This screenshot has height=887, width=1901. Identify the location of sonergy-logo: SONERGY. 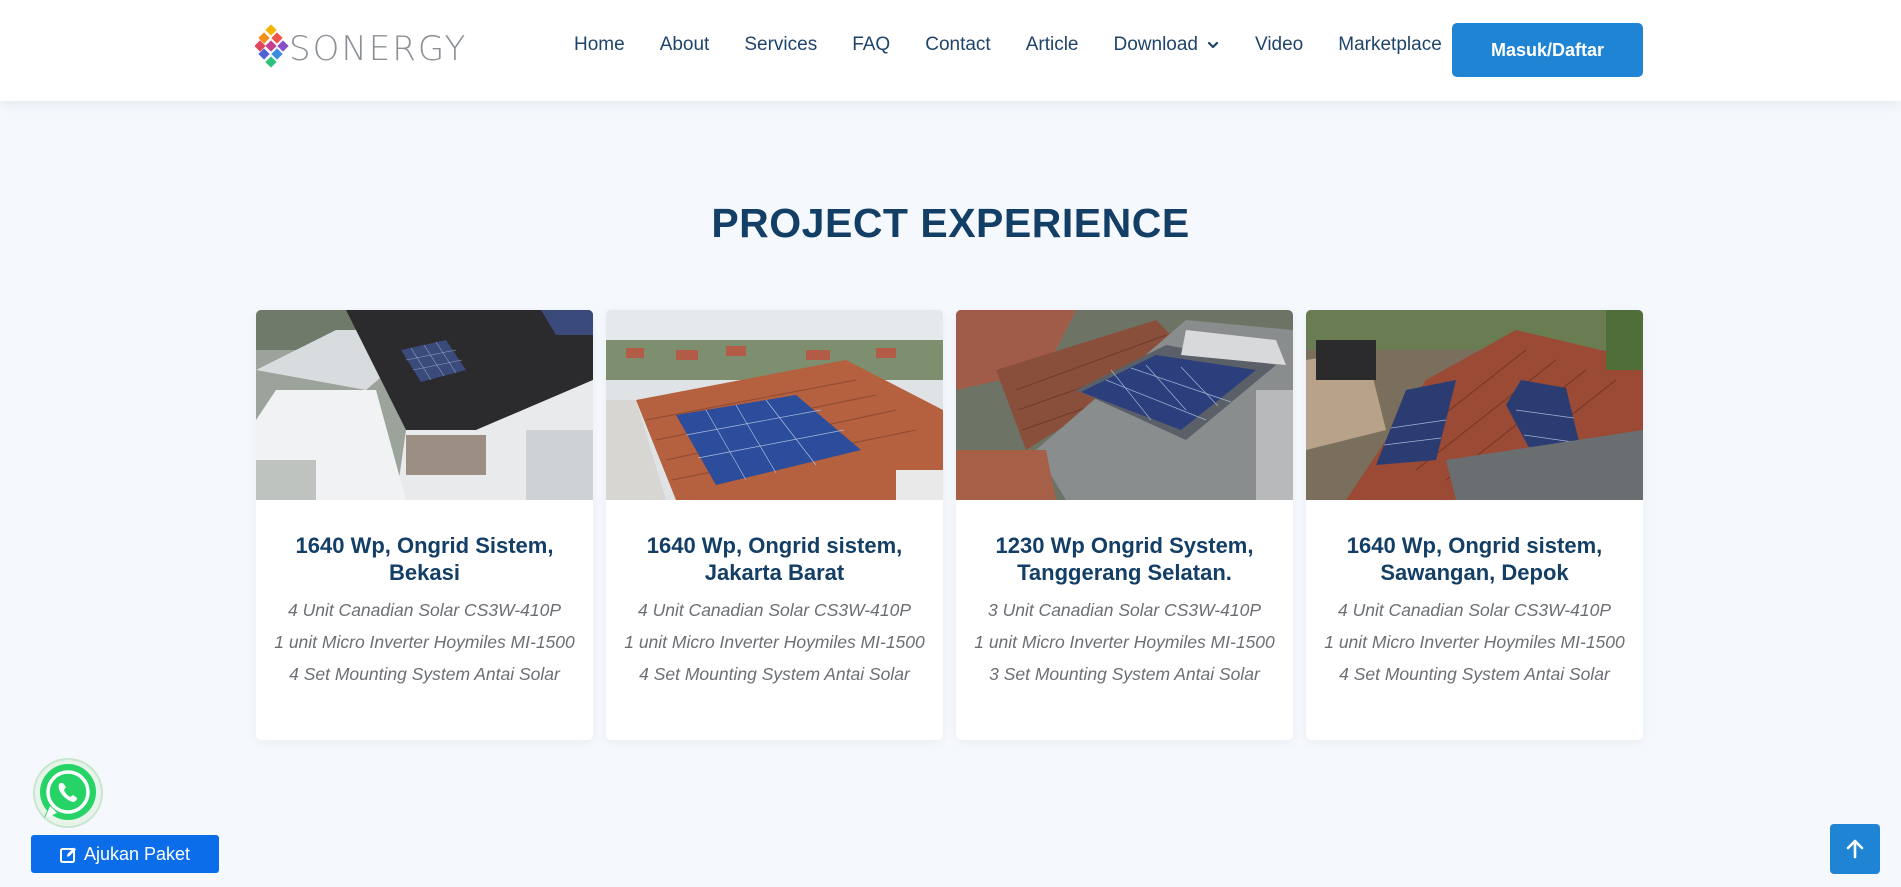
(361, 49).